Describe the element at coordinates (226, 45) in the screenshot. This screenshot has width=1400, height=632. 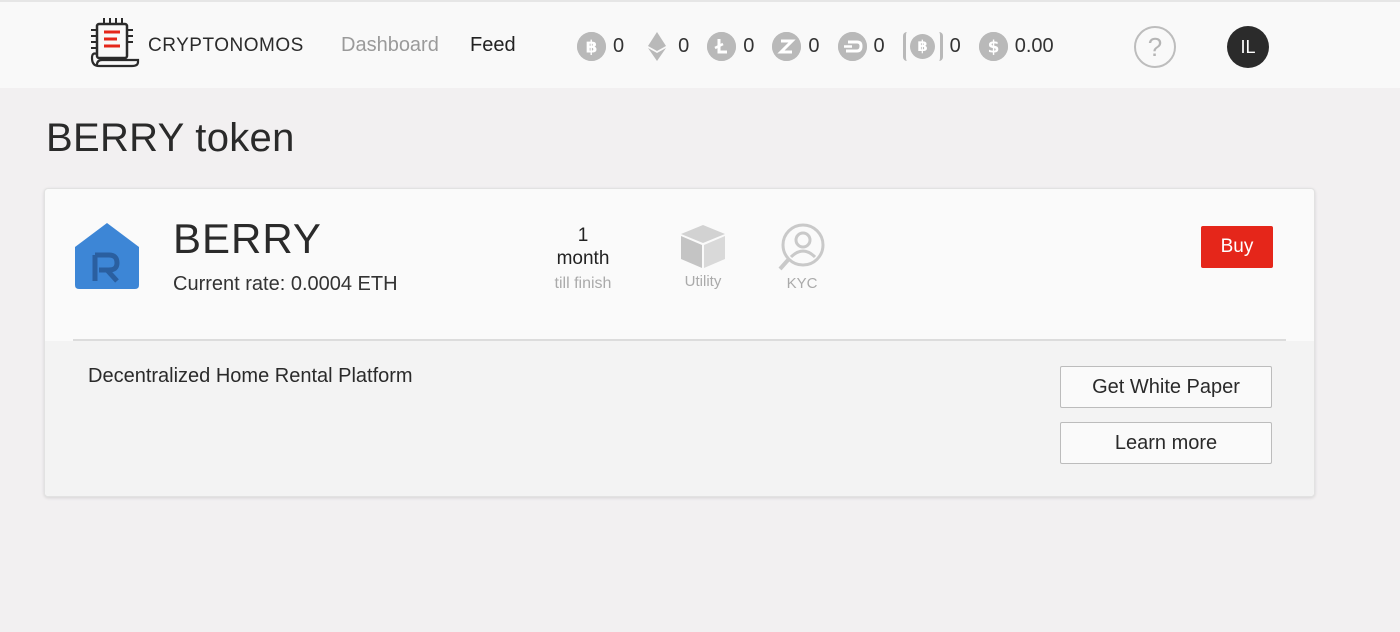
I see `brand-name: CRYPTONOMOS` at that location.